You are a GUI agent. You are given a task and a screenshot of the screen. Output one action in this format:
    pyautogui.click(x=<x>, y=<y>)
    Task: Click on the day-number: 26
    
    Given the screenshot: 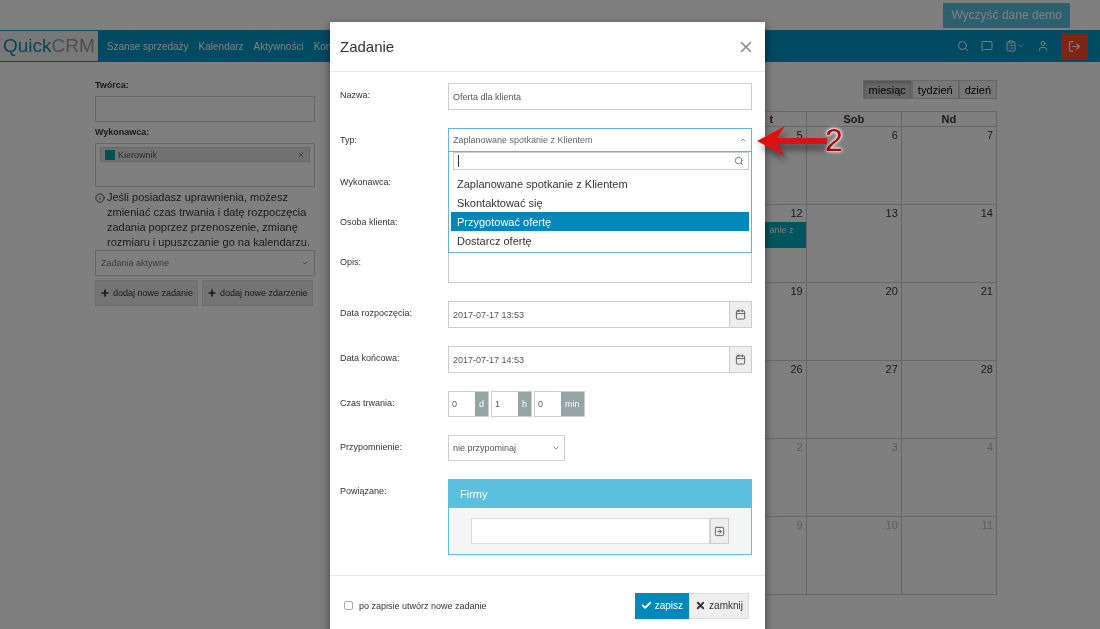 What is the action you would take?
    pyautogui.click(x=796, y=369)
    